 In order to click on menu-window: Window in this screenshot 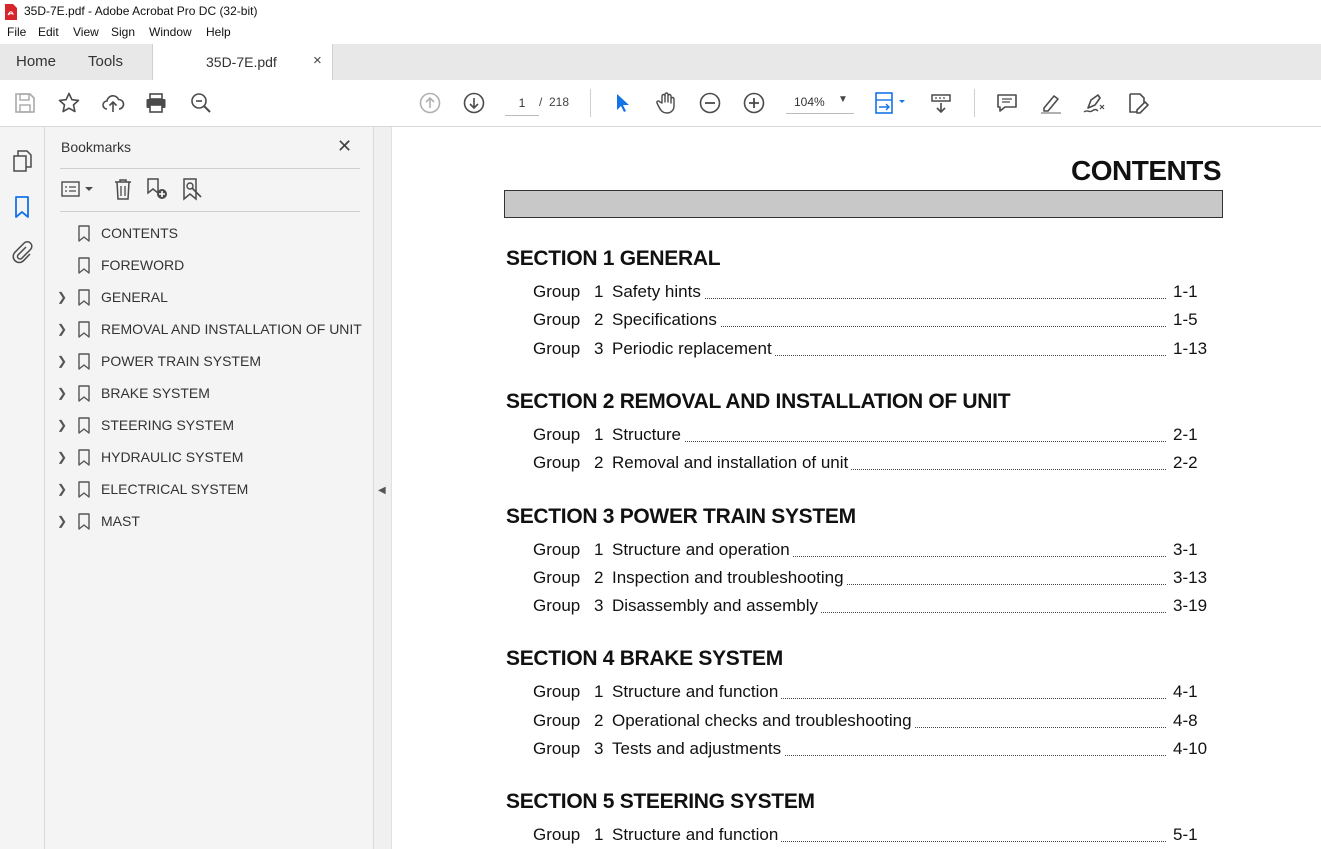, I will do `click(170, 32)`.